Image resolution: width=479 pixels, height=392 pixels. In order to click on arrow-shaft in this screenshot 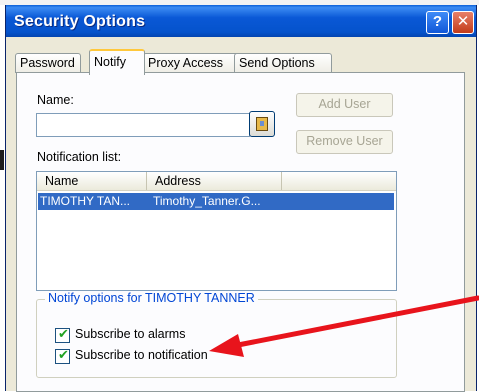, I will do `click(357, 321)`.